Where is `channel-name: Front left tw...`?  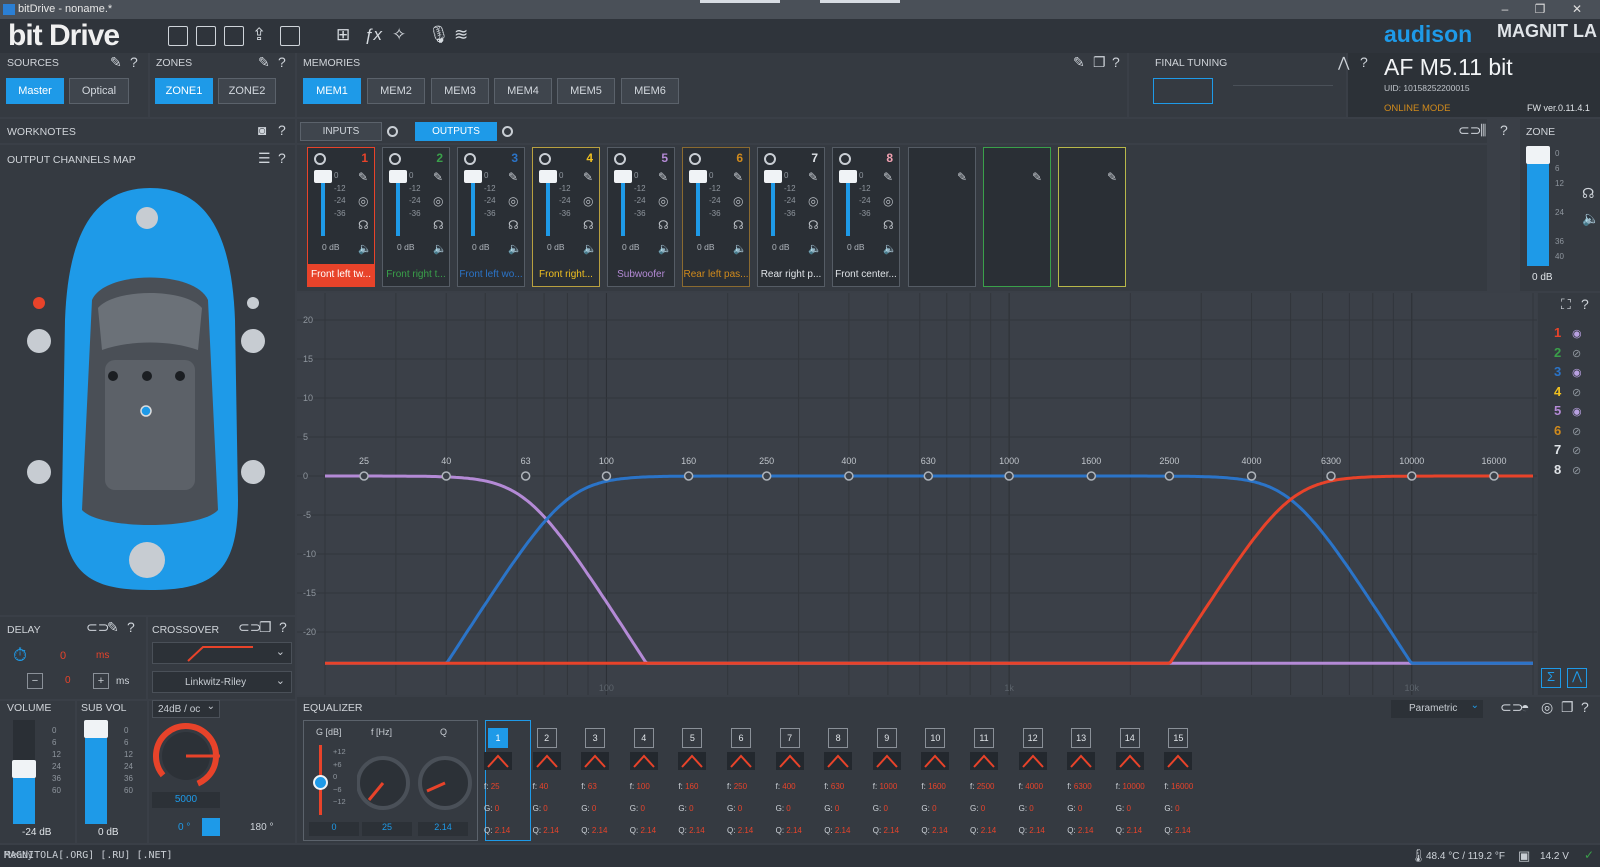 channel-name: Front left tw... is located at coordinates (341, 275).